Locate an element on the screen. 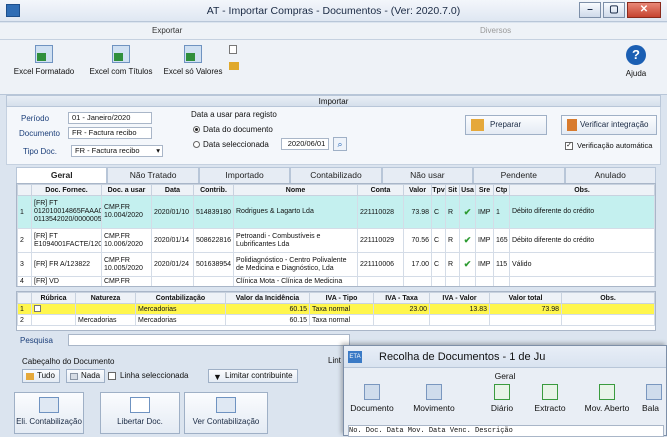 This screenshot has width=667, height=437. col-tpv: Tpv is located at coordinates (438, 190).